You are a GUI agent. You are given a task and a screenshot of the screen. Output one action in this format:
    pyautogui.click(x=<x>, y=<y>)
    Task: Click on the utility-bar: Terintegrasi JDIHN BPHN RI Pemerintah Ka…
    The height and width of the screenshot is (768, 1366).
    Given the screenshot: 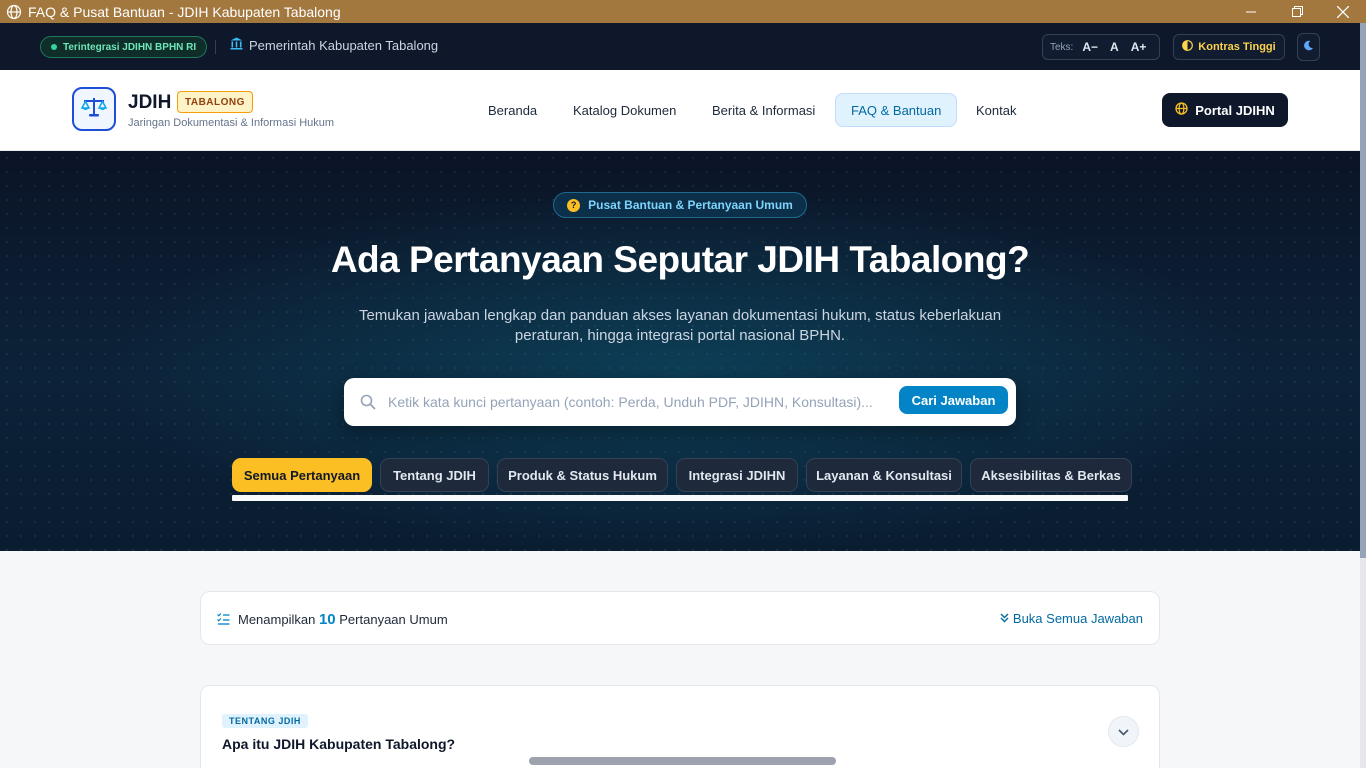 What is the action you would take?
    pyautogui.click(x=680, y=46)
    